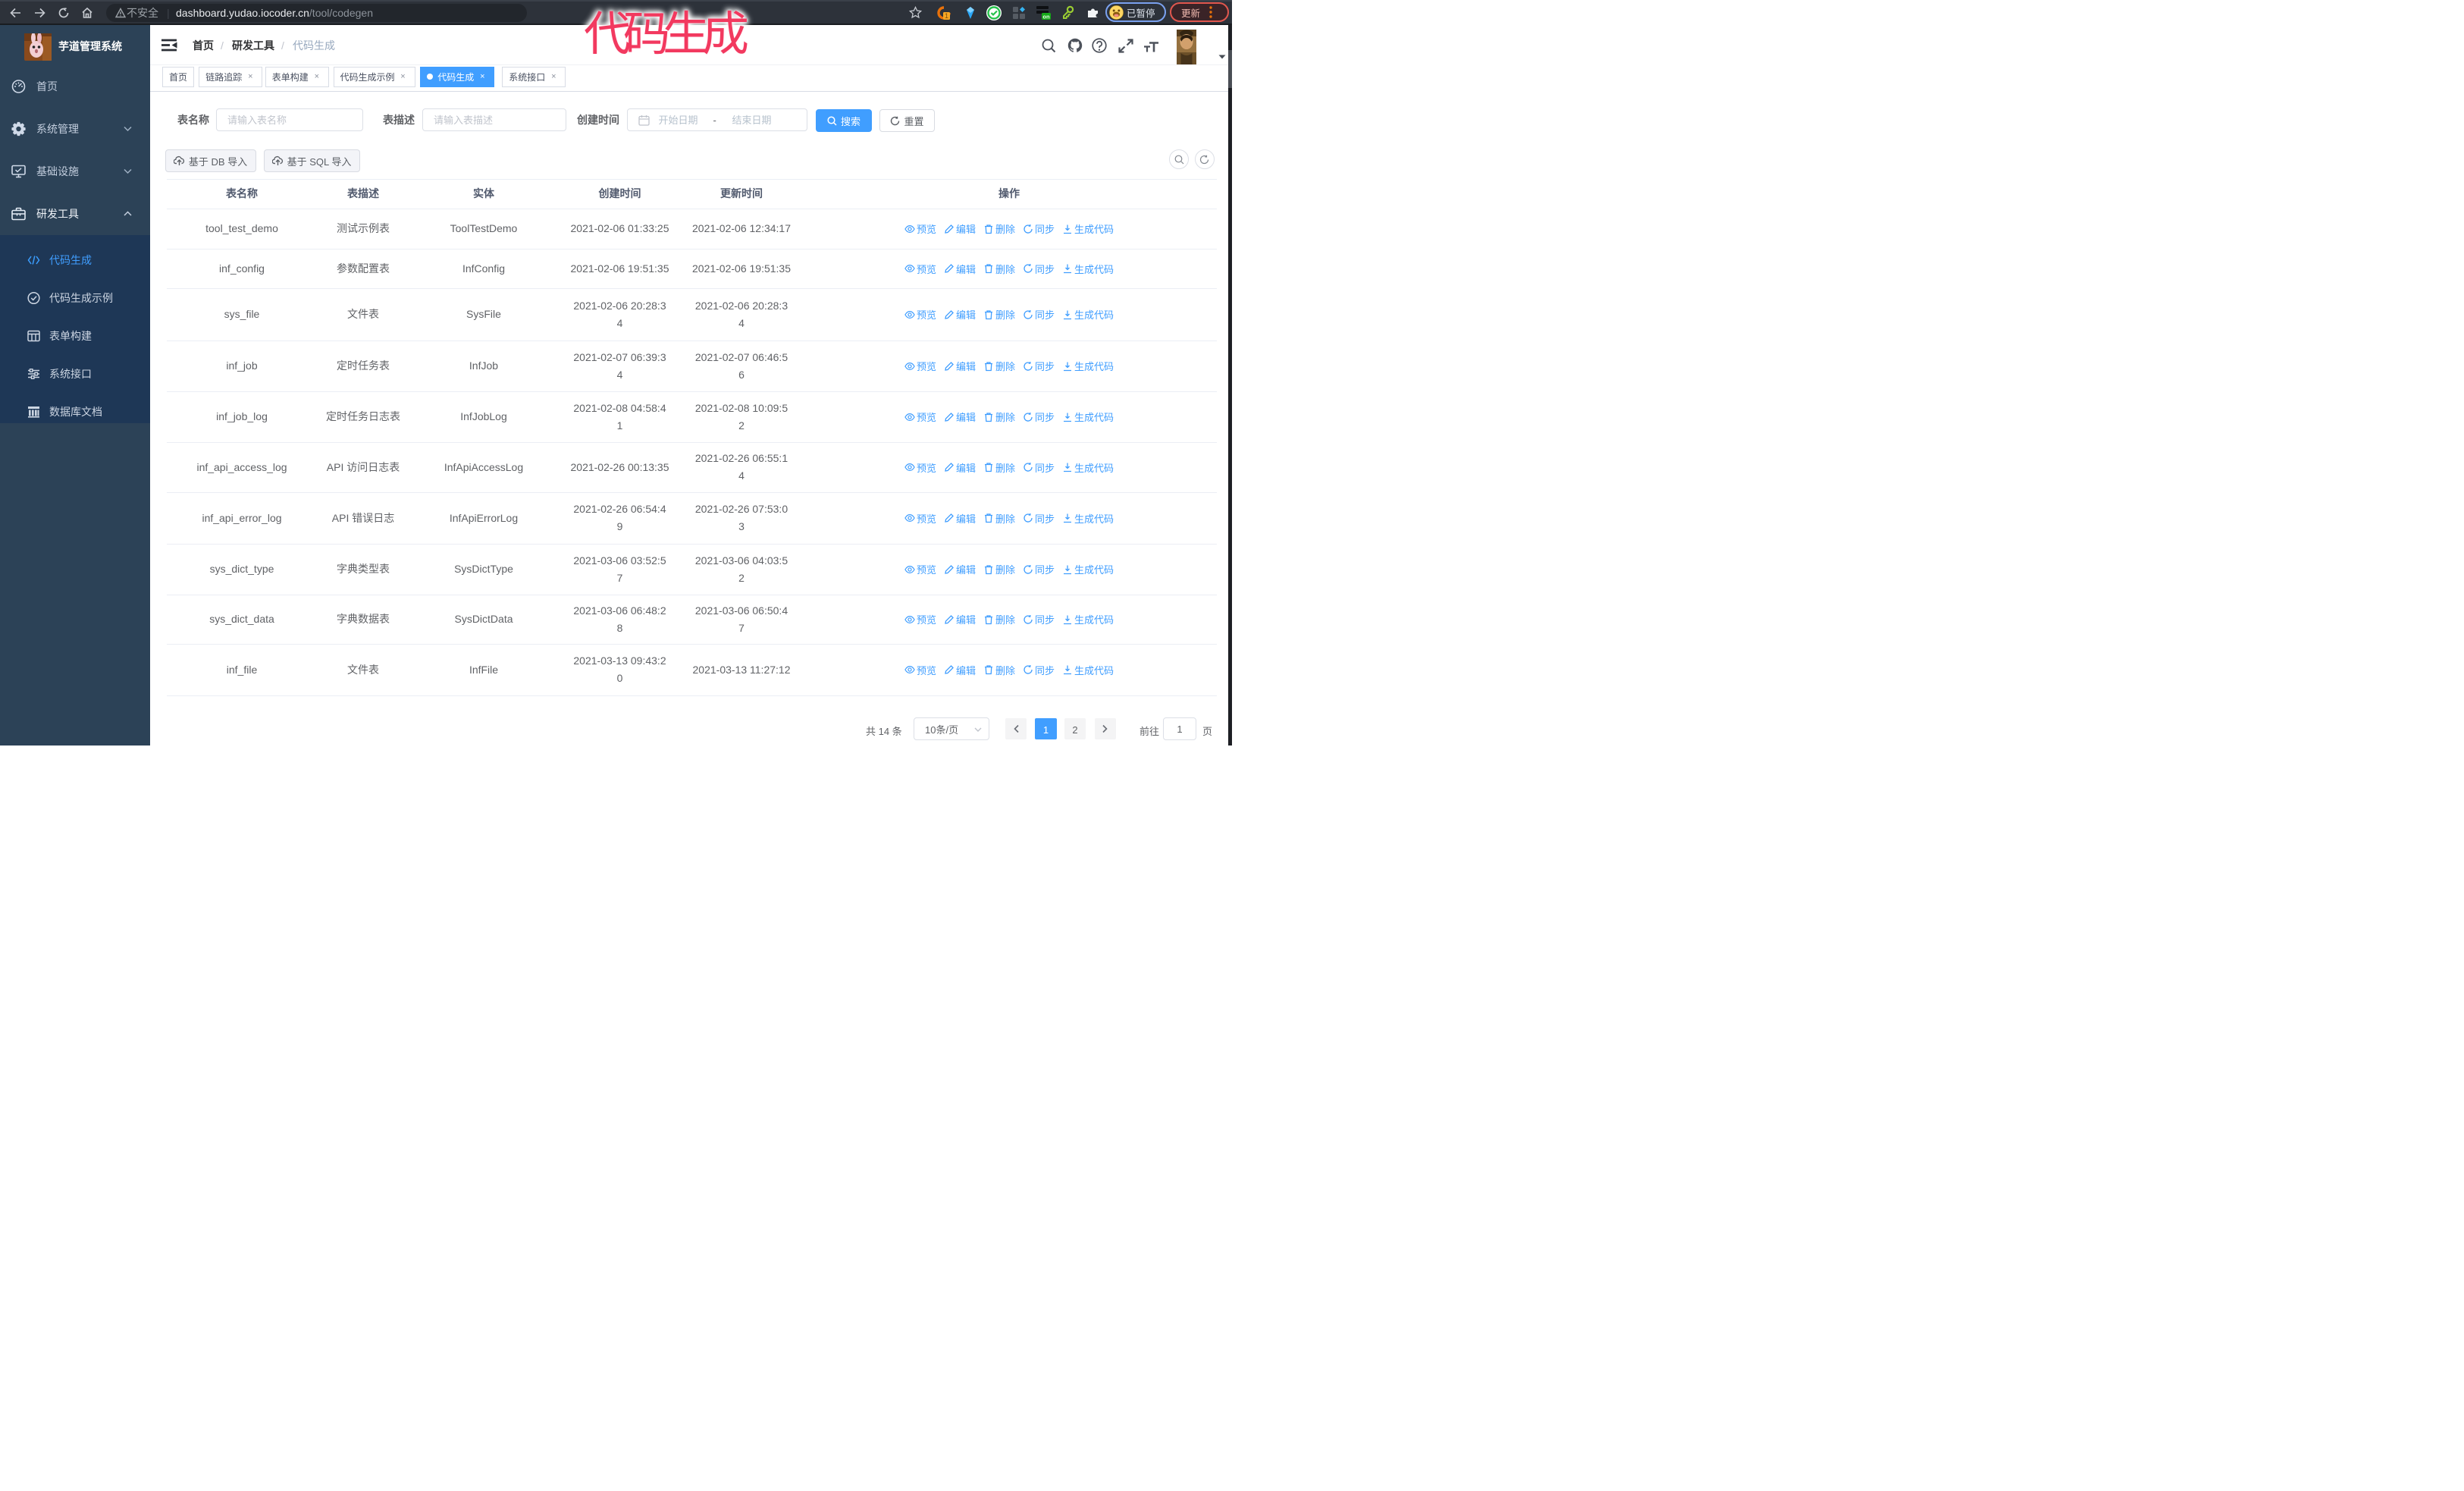  Describe the element at coordinates (1046, 16) in the screenshot. I see `svg-text: on` at that location.